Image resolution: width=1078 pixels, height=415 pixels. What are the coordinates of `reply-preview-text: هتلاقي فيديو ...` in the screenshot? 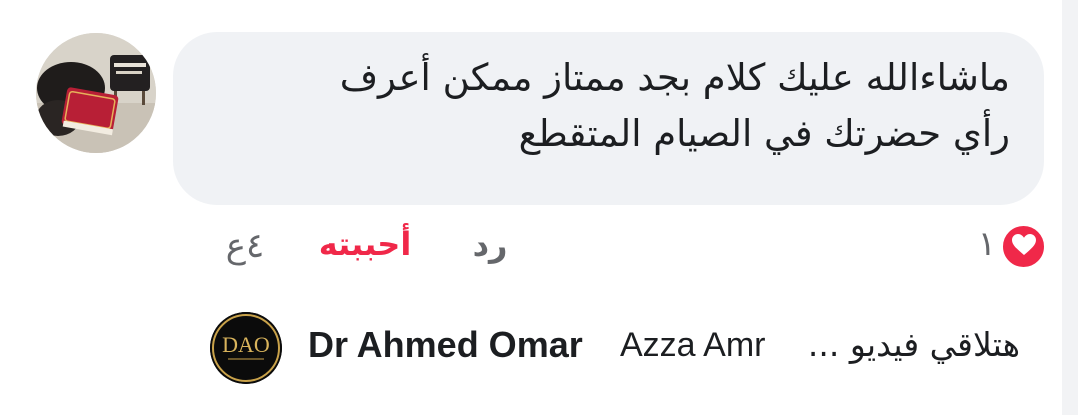 It's located at (913, 344).